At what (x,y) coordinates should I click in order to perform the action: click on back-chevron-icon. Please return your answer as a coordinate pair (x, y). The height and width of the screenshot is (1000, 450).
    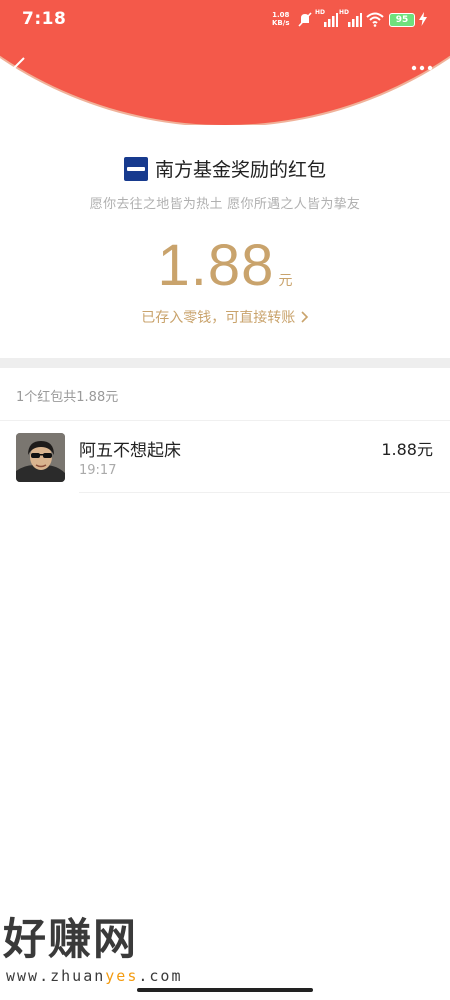
    Looking at the image, I should click on (20, 68).